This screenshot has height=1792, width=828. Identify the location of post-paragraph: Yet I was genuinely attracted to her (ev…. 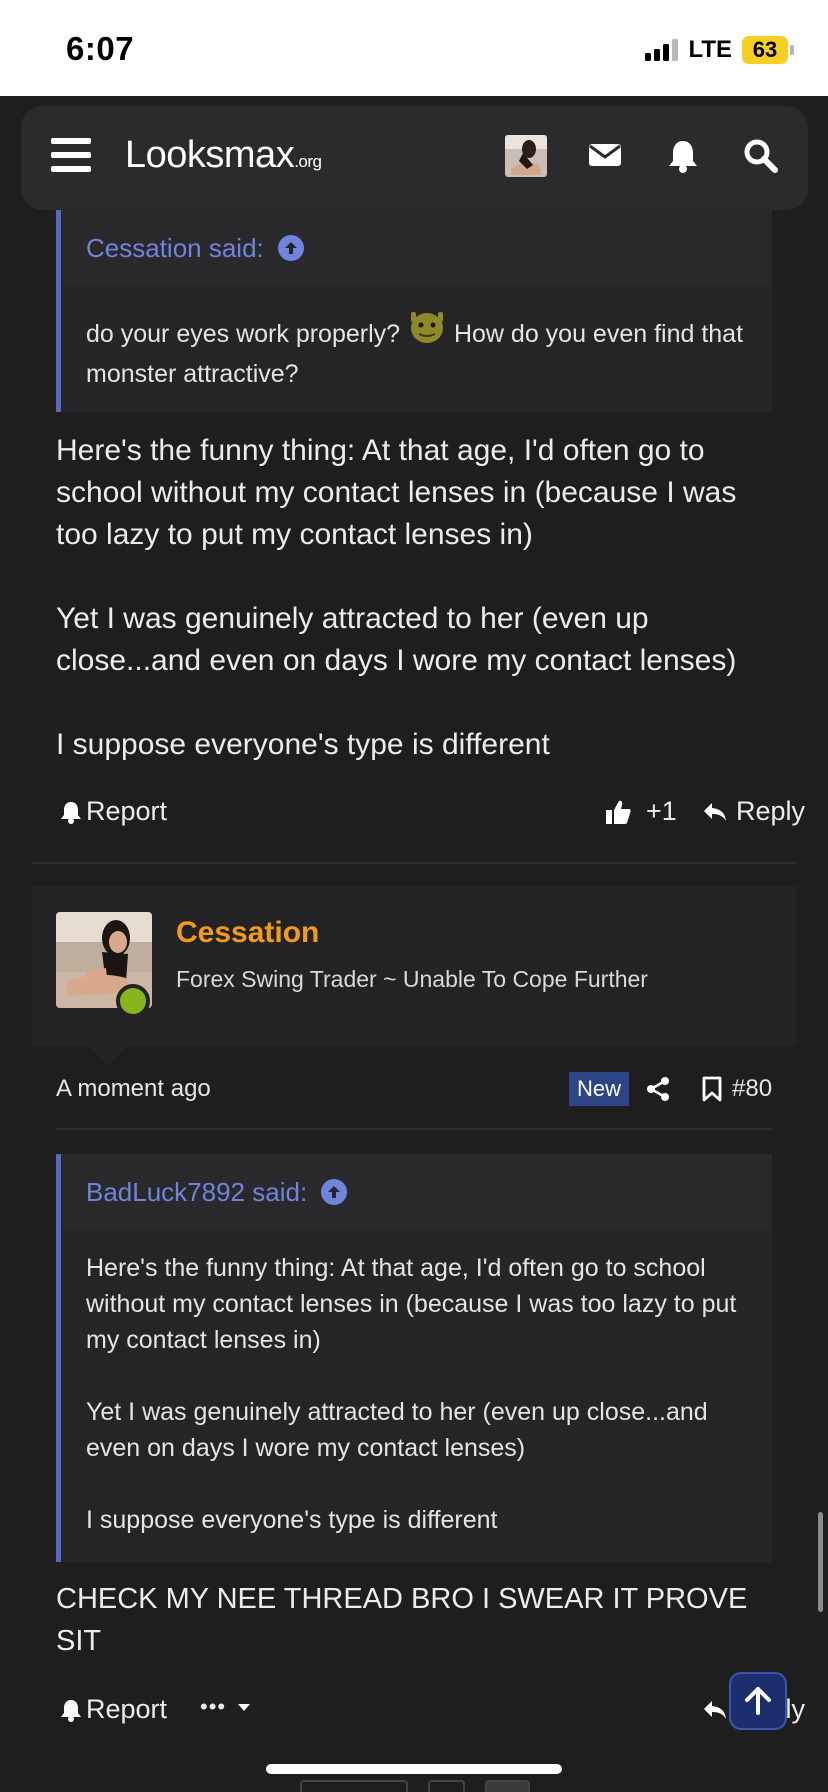
(396, 639).